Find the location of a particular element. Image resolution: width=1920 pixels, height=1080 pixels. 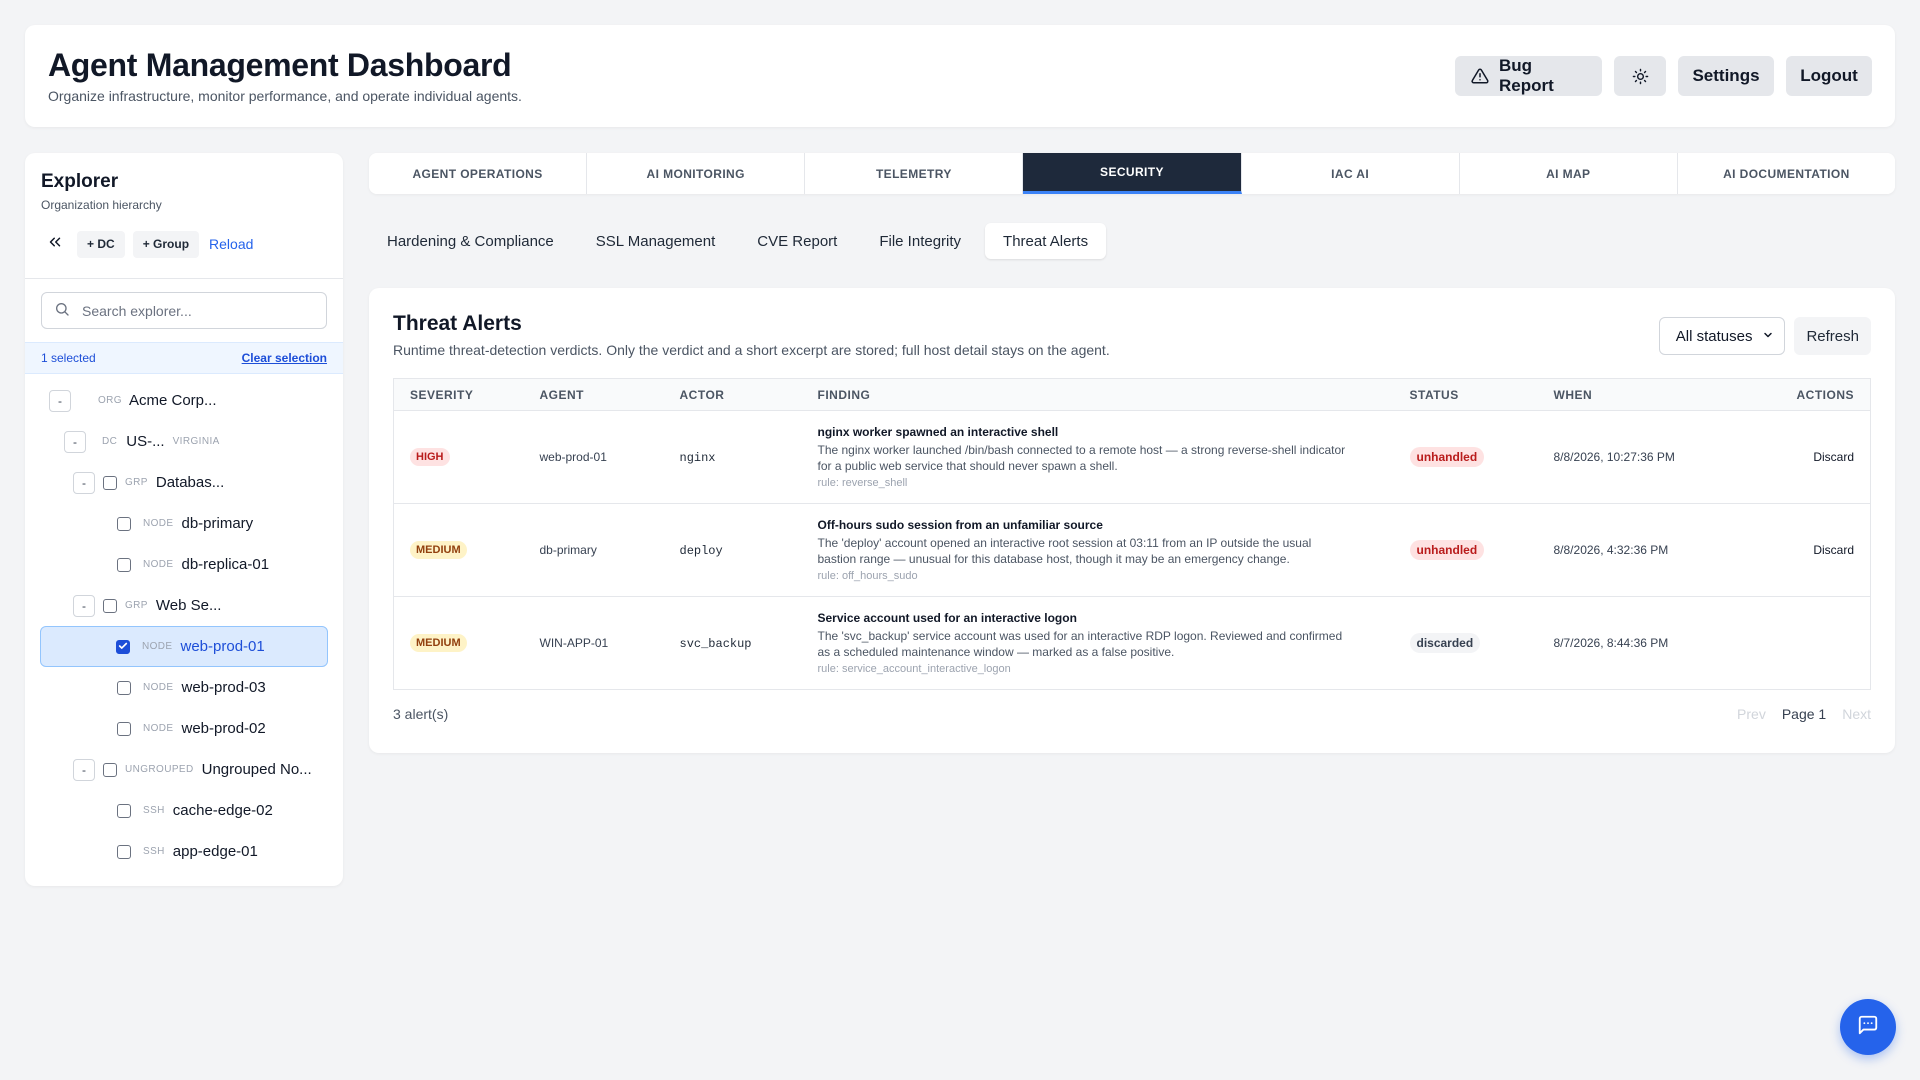

tab-ai-documentation: AI DOCUMENTATION is located at coordinates (1786, 173).